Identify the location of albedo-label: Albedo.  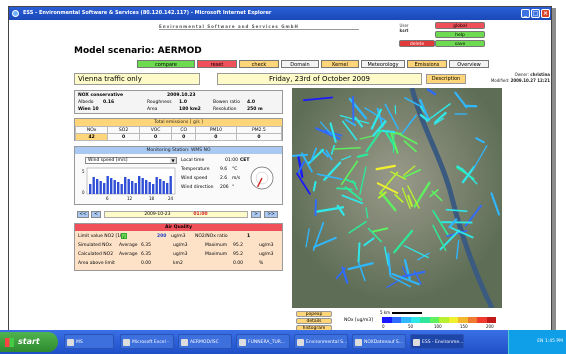
(86, 102).